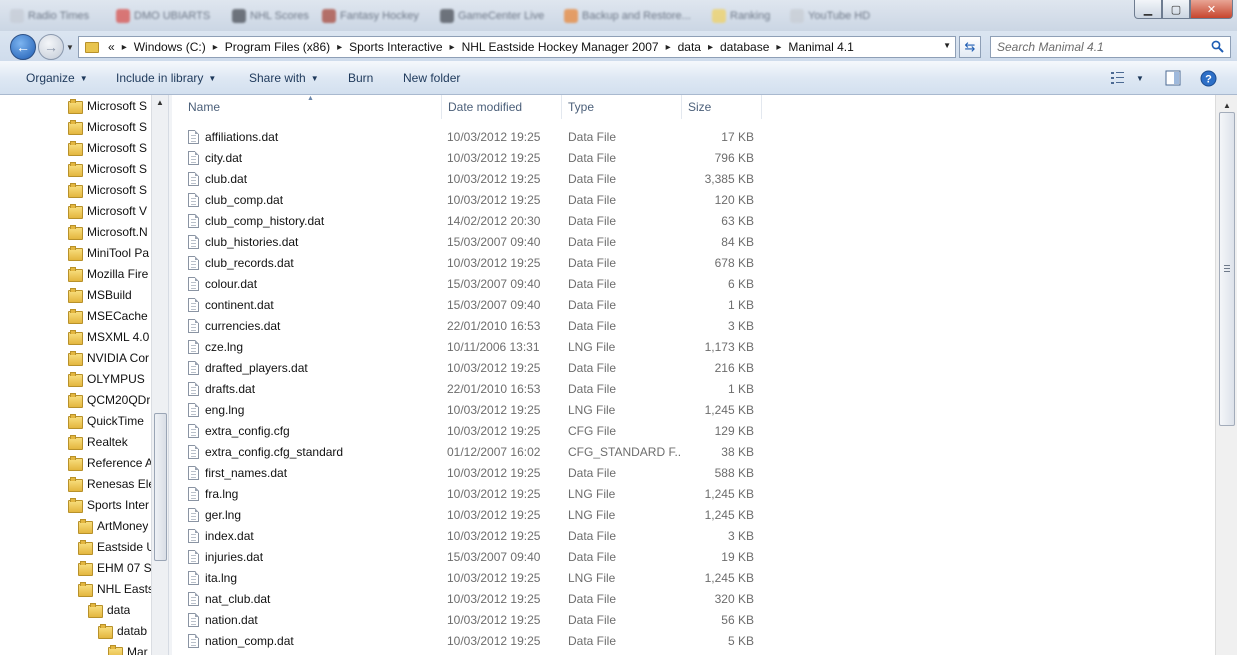  What do you see at coordinates (114, 588) in the screenshot?
I see `nav-folder-item: NHL Easts` at bounding box center [114, 588].